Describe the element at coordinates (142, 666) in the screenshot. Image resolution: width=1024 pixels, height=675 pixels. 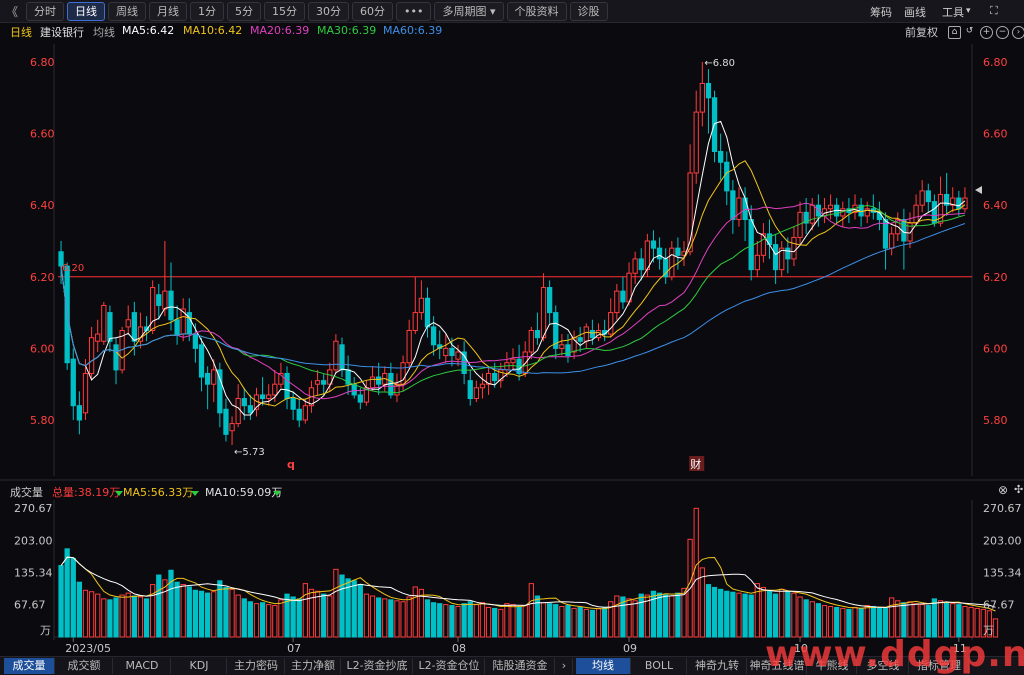
I see `tab-indicator-2: MACD` at that location.